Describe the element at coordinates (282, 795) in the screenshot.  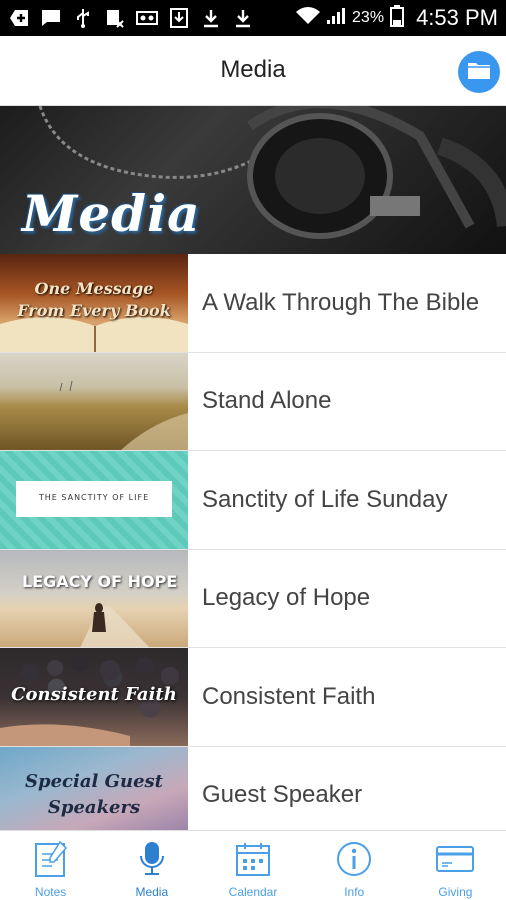
I see `series-title: Guest Speaker` at that location.